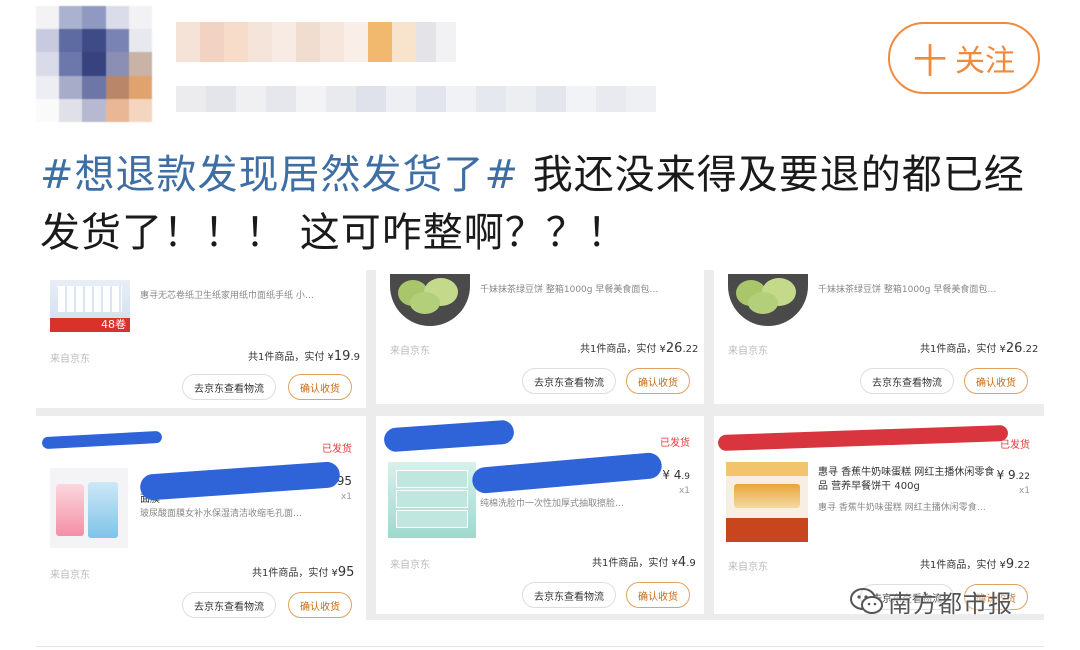 The height and width of the screenshot is (650, 1080). What do you see at coordinates (644, 562) in the screenshot?
I see `order-total: 共1件商品，实付 ¥4.9` at bounding box center [644, 562].